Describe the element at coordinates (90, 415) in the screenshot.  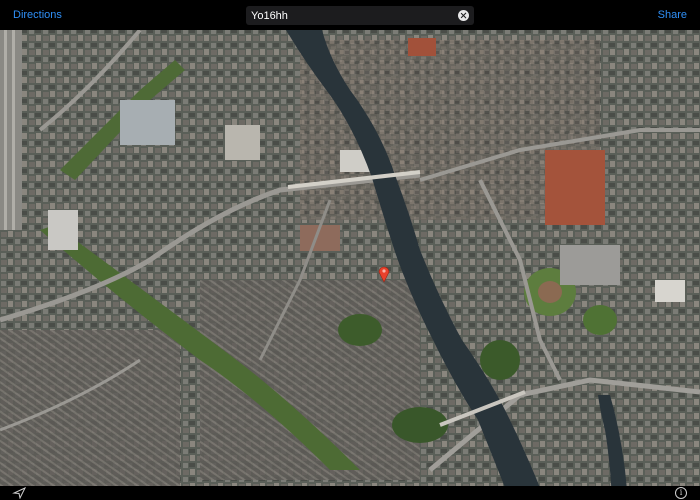
I see `terraced-houses` at that location.